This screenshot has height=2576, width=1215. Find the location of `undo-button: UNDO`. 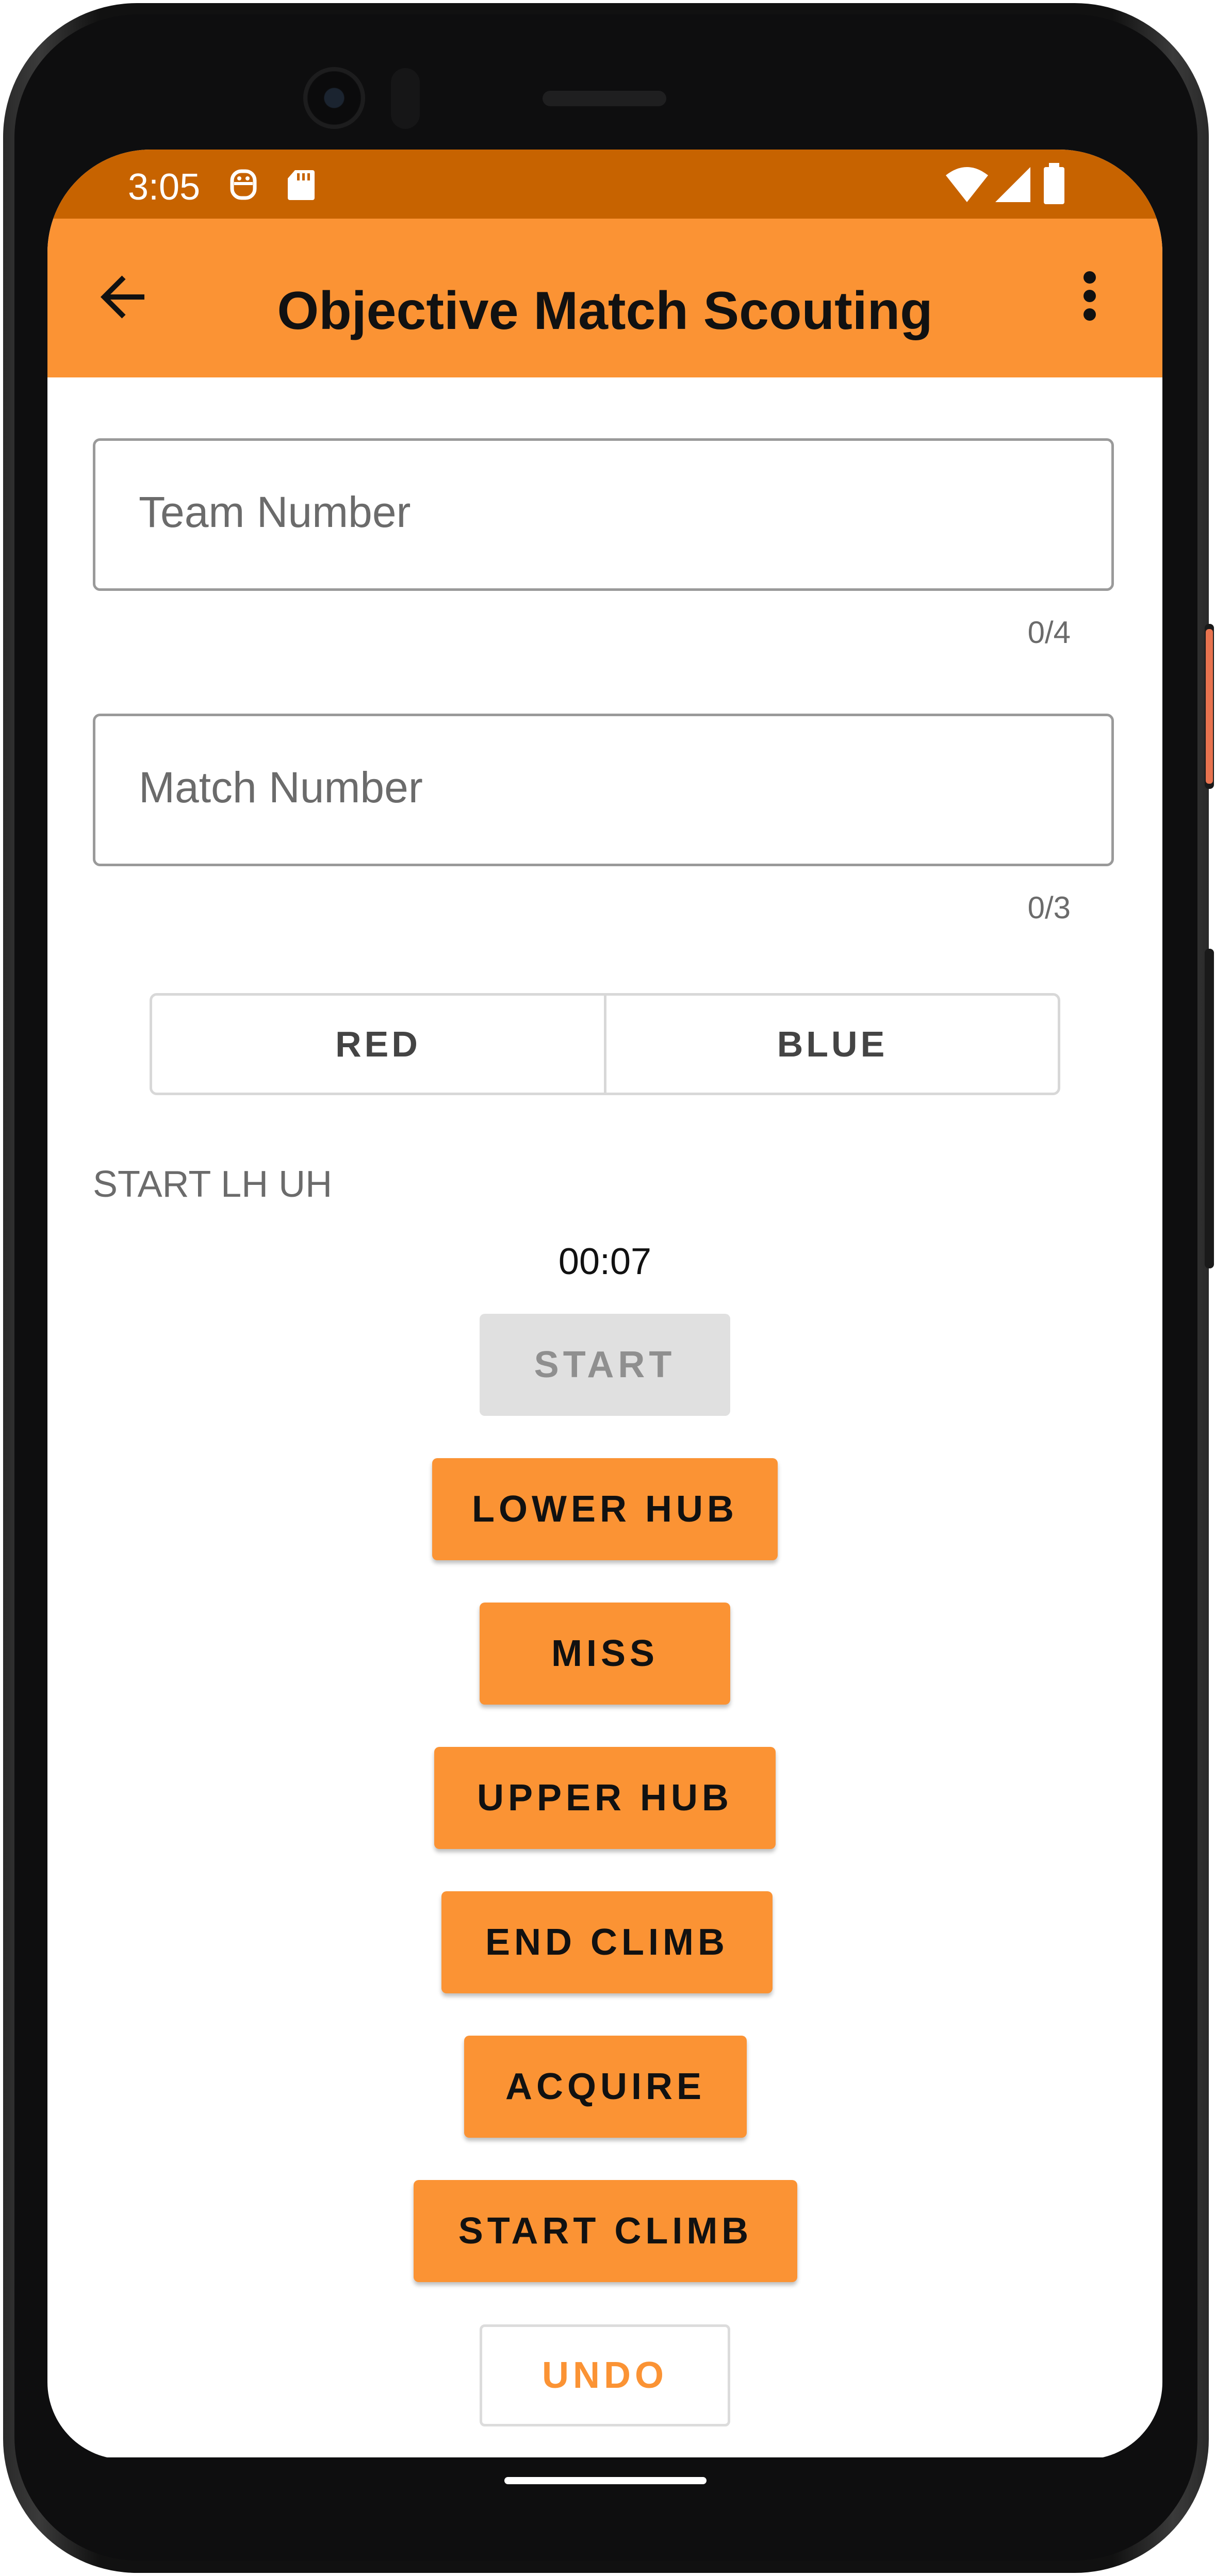

undo-button: UNDO is located at coordinates (605, 2375).